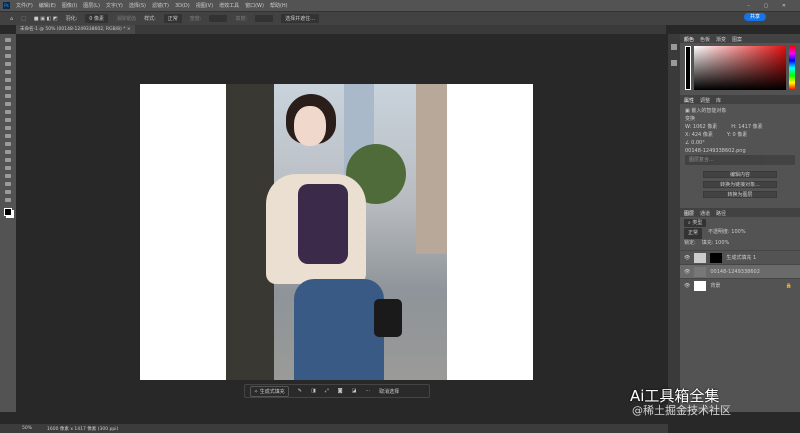  Describe the element at coordinates (313, 391) in the screenshot. I see `invert-icon: ◨` at that location.